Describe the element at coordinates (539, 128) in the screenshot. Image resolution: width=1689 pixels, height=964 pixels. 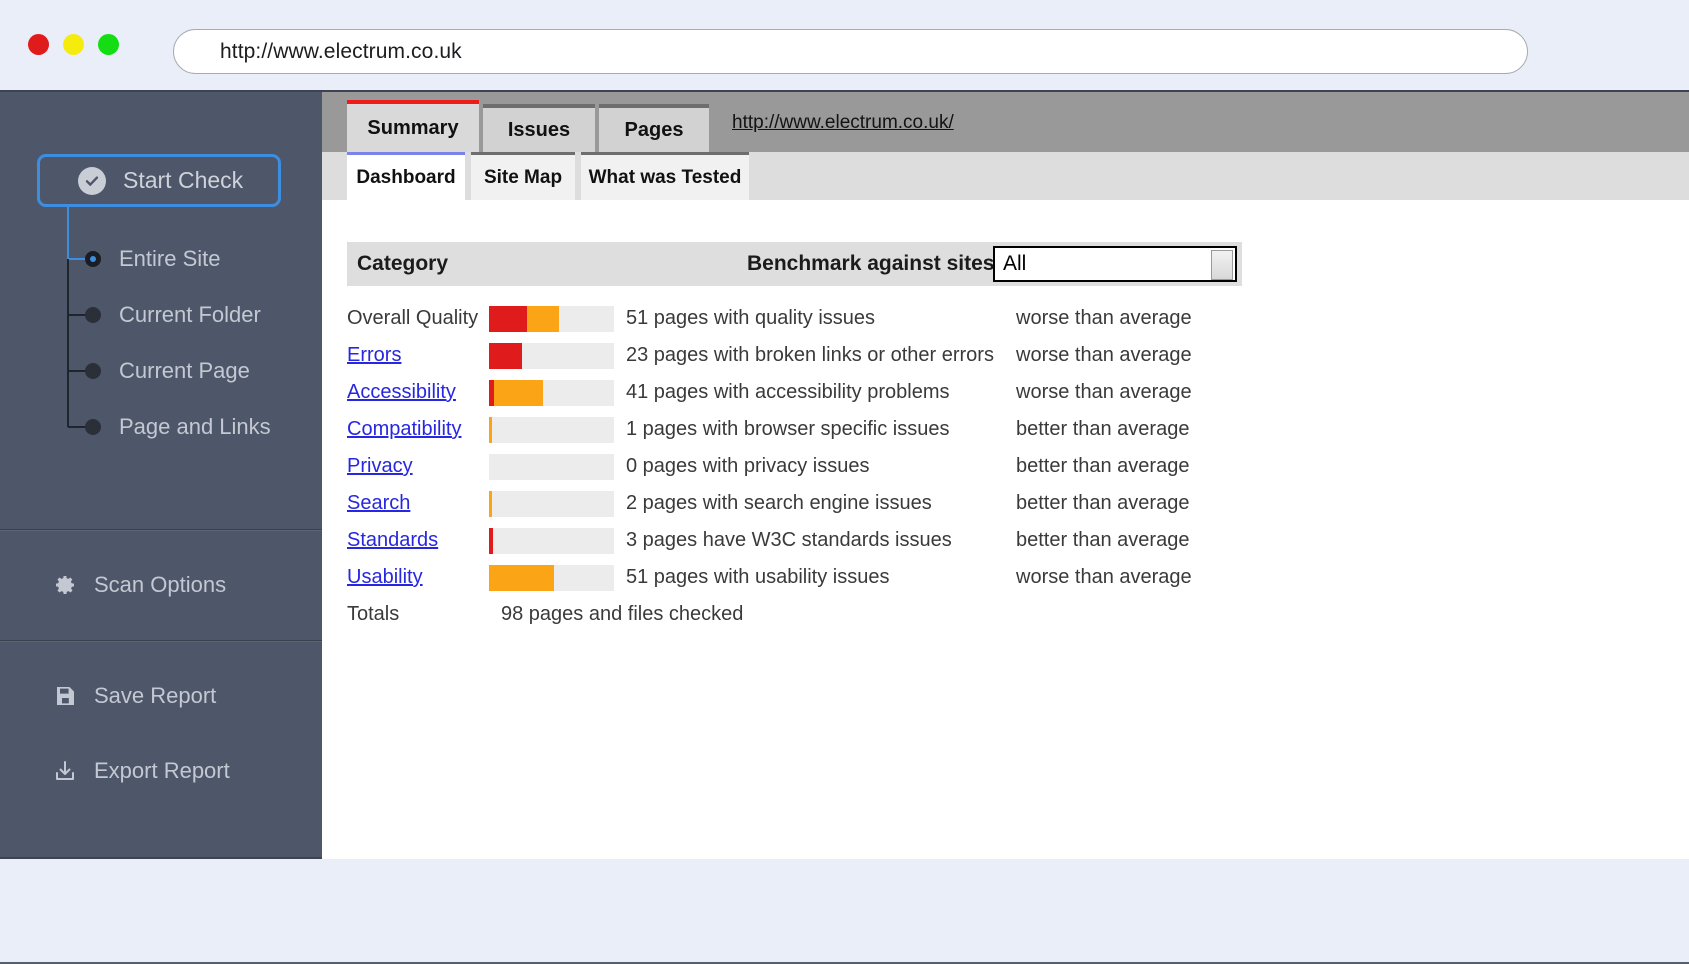
I see `tab-issues: Issues` at that location.